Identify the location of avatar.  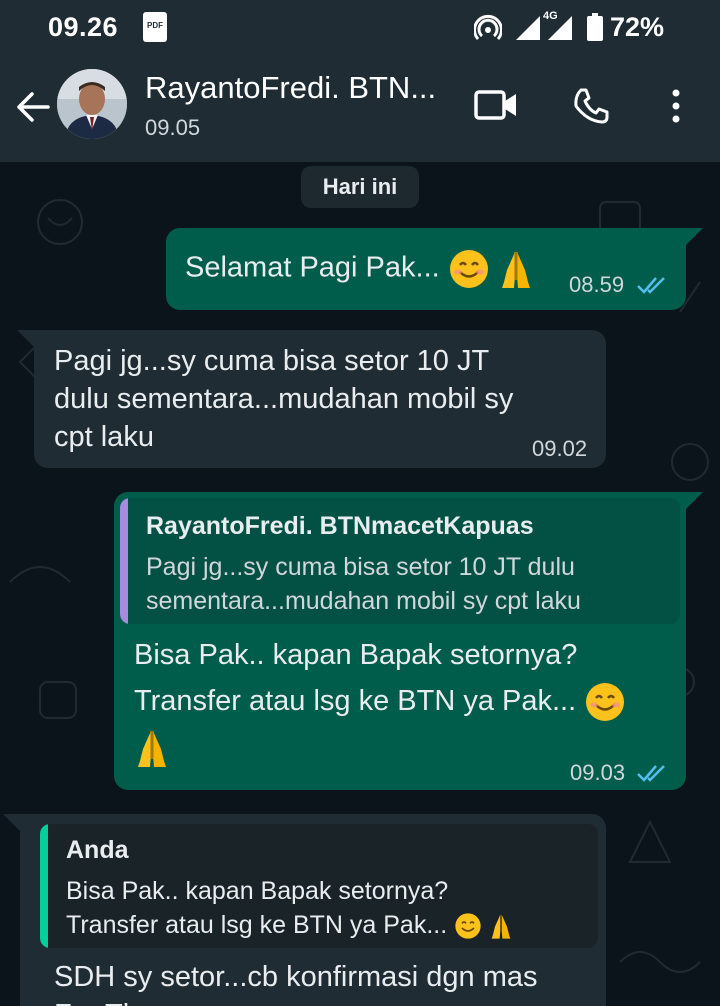
(92, 104).